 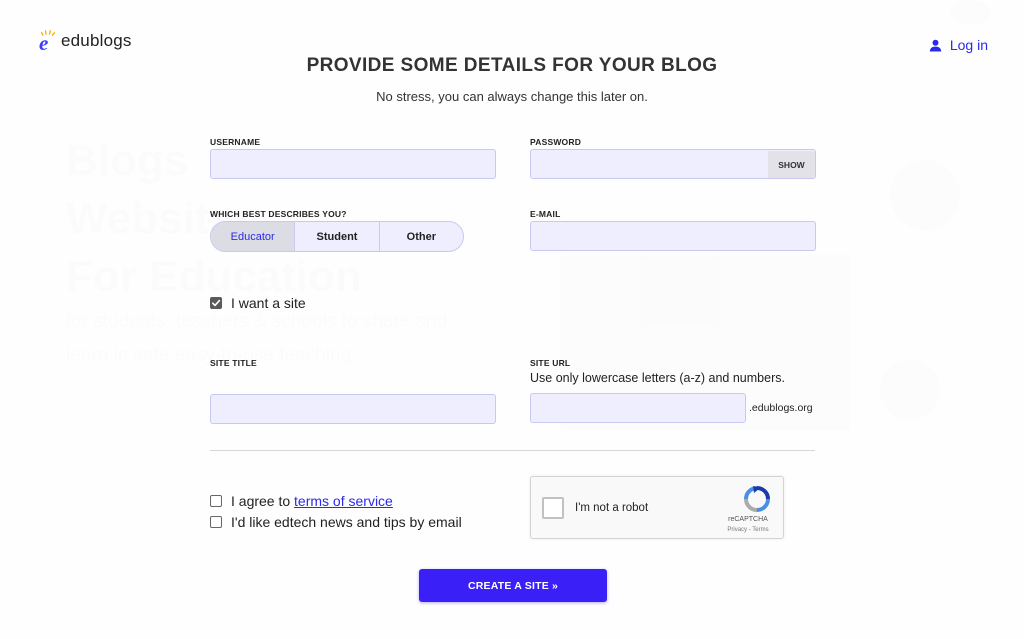 What do you see at coordinates (513, 585) in the screenshot?
I see `create-site-button: CREATE A SITE »` at bounding box center [513, 585].